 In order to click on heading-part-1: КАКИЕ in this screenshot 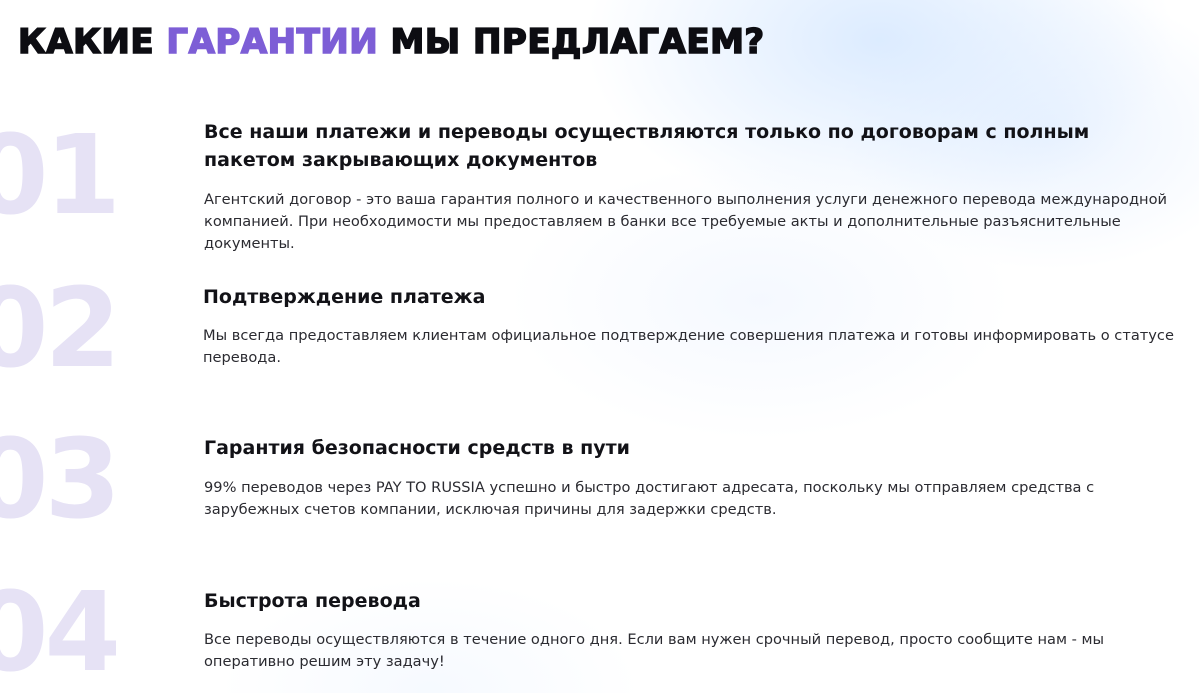, I will do `click(86, 42)`.